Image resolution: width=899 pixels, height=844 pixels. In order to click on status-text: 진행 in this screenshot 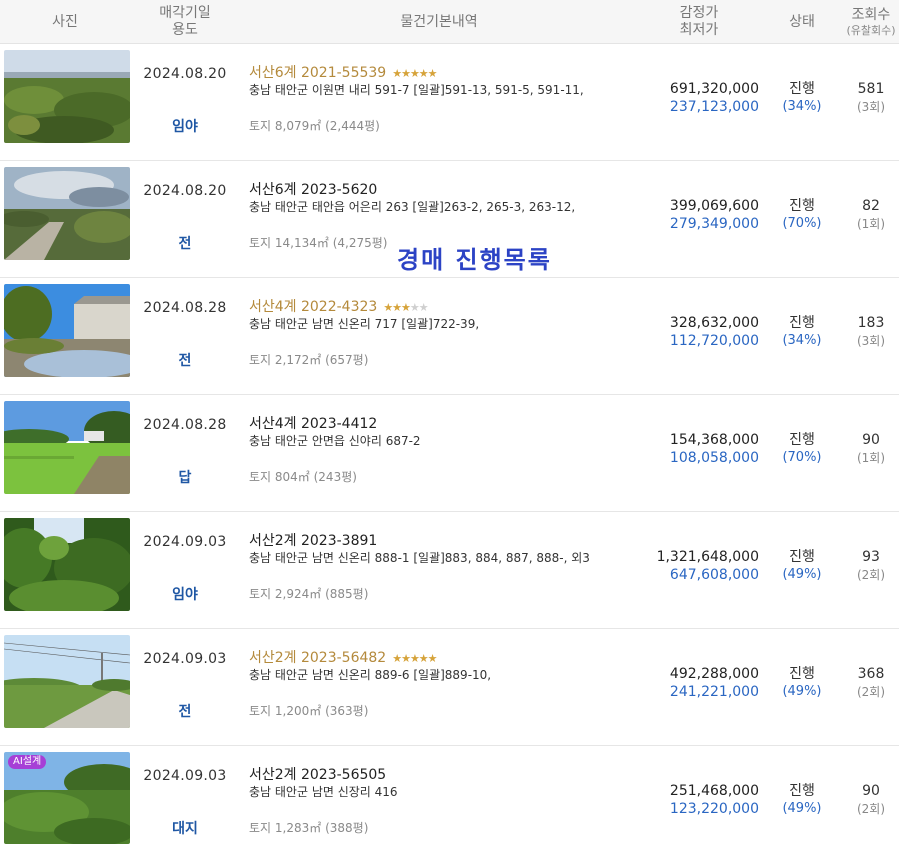, I will do `click(802, 323)`.